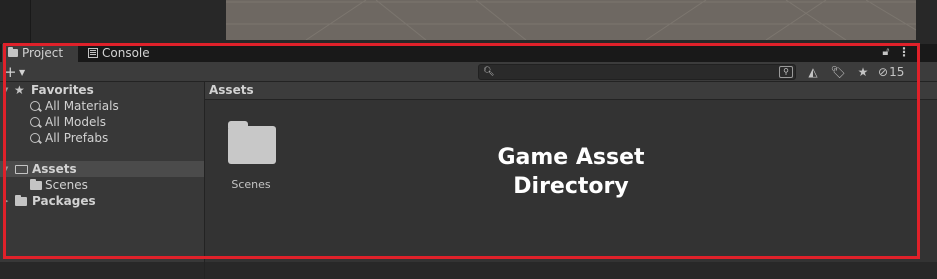 This screenshot has height=279, width=937. Describe the element at coordinates (468, 270) in the screenshot. I see `panel-bottom-edge` at that location.